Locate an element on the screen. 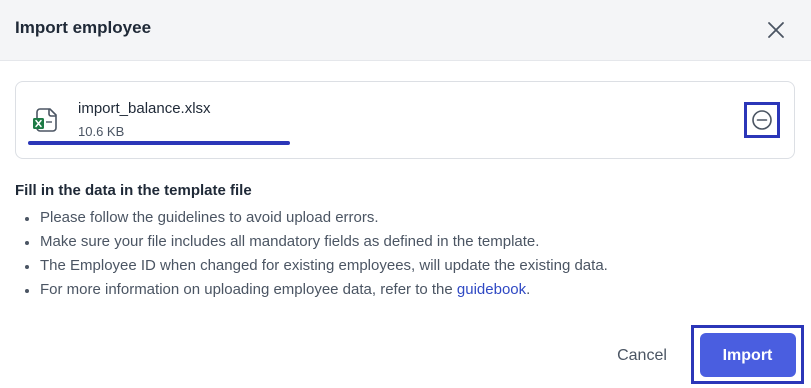  dialog-title: Import employee is located at coordinates (83, 27).